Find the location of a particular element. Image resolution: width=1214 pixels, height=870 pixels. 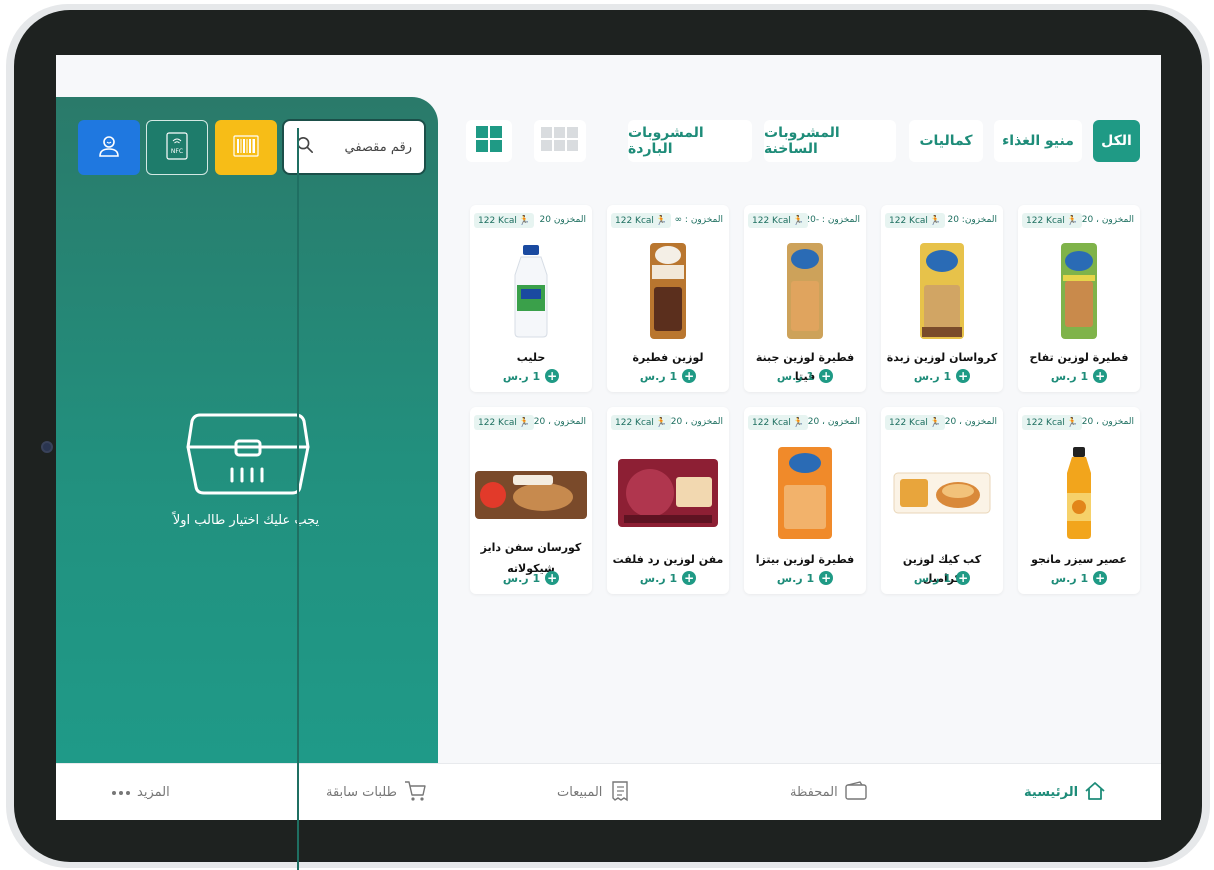

search-box is located at coordinates (354, 147).